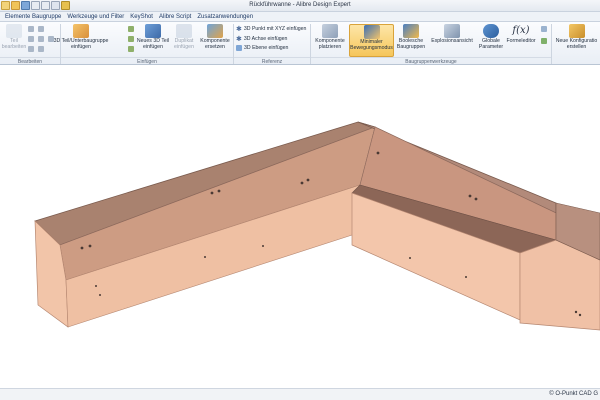  What do you see at coordinates (95, 17) in the screenshot?
I see `tab-werkzeuge-und-filter: Werkzeuge und Filter` at bounding box center [95, 17].